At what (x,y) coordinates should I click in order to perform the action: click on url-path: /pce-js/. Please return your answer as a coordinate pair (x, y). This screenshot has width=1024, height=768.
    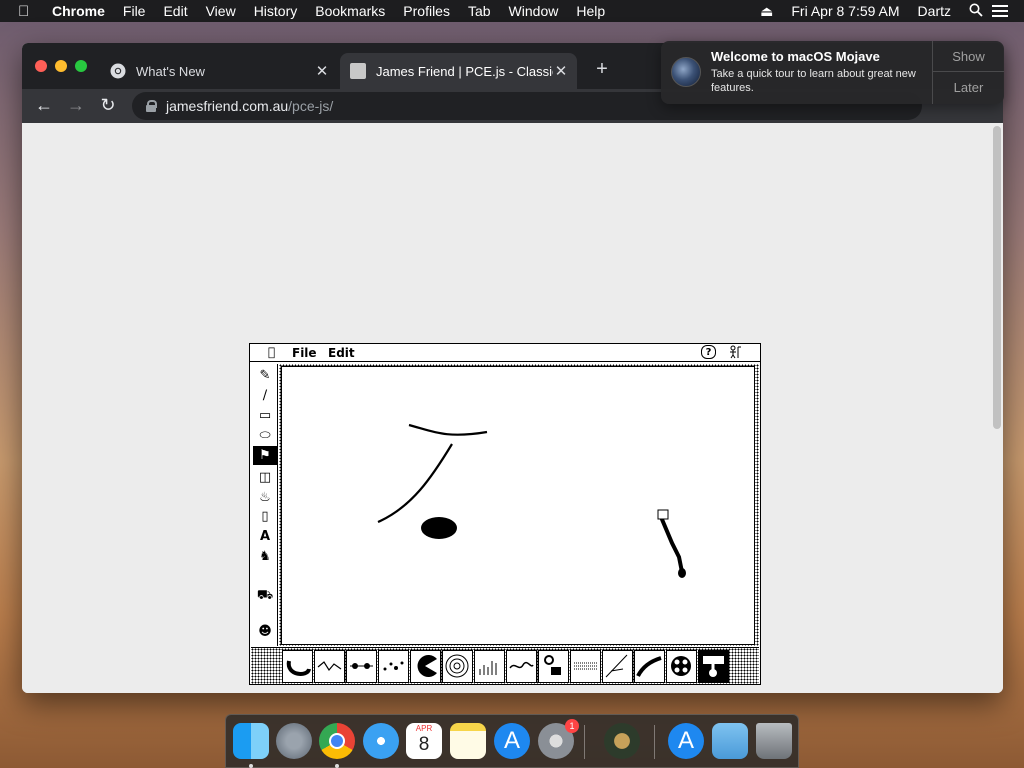
    Looking at the image, I should click on (311, 106).